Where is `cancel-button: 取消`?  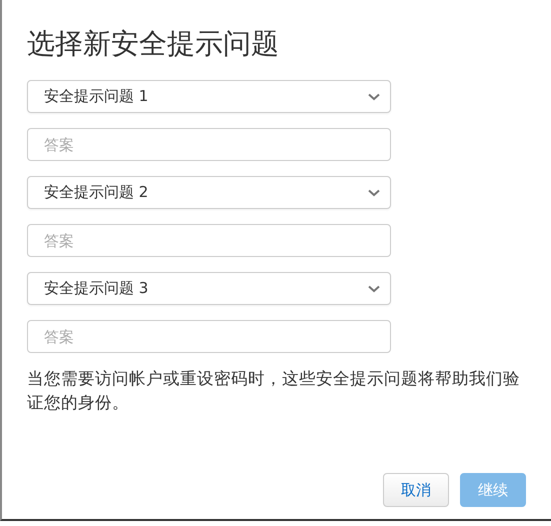 cancel-button: 取消 is located at coordinates (416, 490).